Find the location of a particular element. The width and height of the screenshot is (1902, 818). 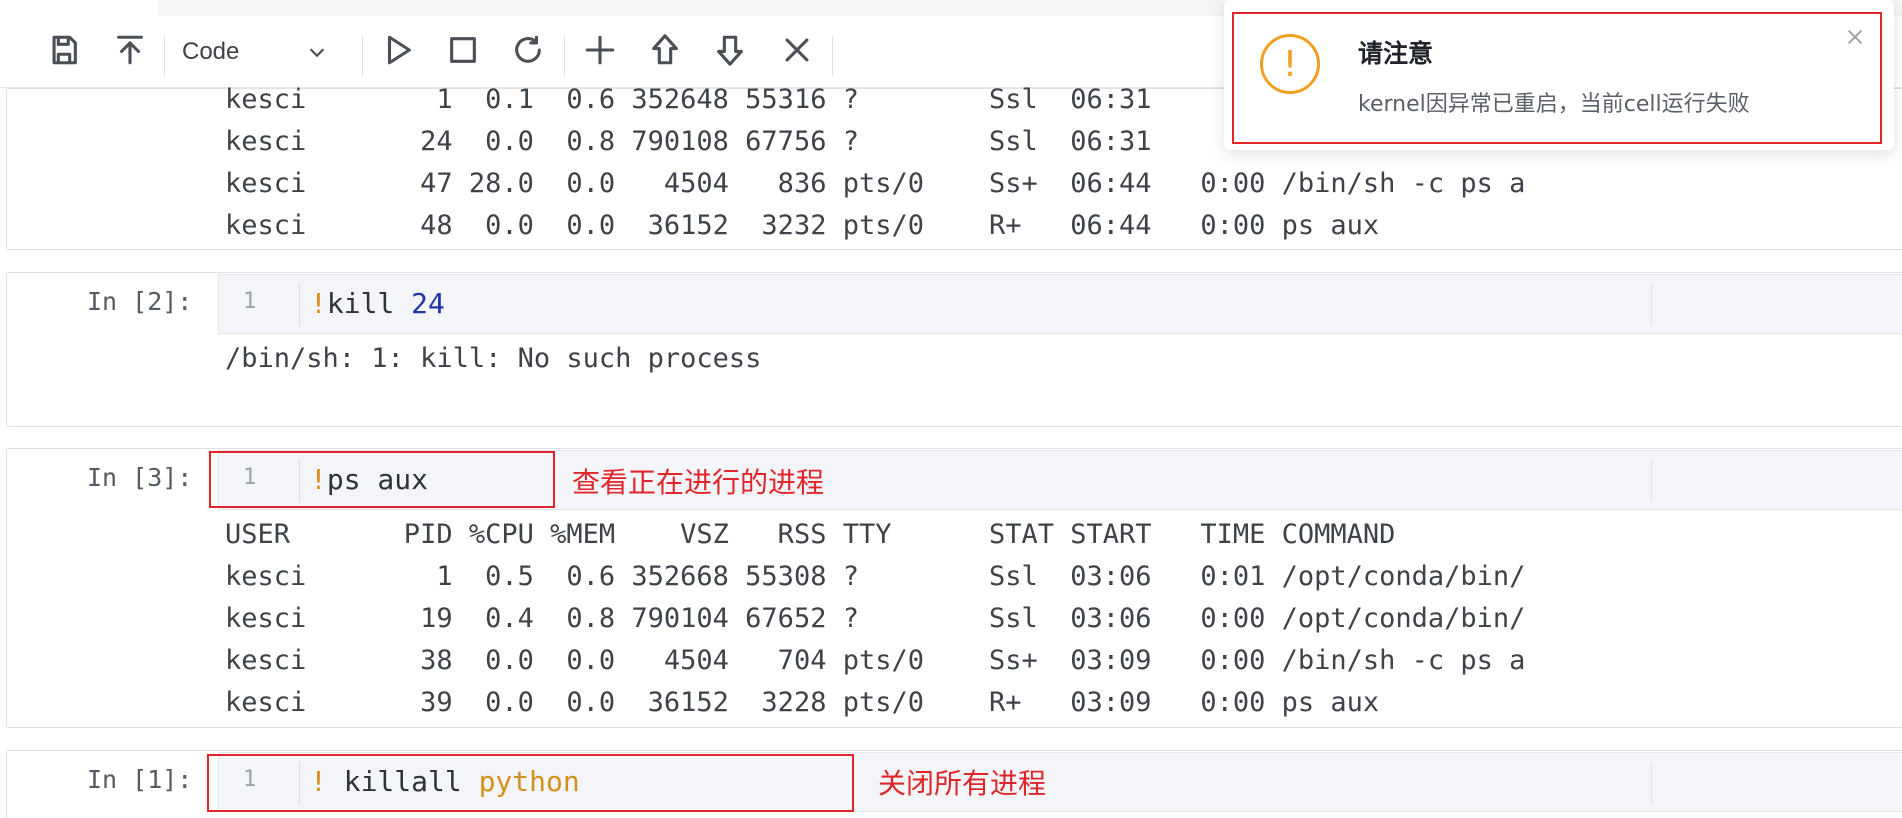

delete-cell-button is located at coordinates (797, 50).